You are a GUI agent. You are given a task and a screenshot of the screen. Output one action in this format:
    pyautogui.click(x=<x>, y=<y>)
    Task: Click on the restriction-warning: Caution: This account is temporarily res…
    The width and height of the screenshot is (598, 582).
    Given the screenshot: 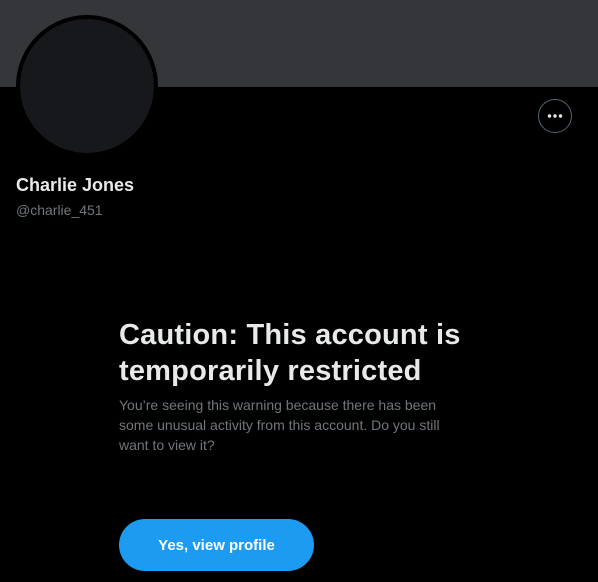 What is the action you would take?
    pyautogui.click(x=299, y=386)
    